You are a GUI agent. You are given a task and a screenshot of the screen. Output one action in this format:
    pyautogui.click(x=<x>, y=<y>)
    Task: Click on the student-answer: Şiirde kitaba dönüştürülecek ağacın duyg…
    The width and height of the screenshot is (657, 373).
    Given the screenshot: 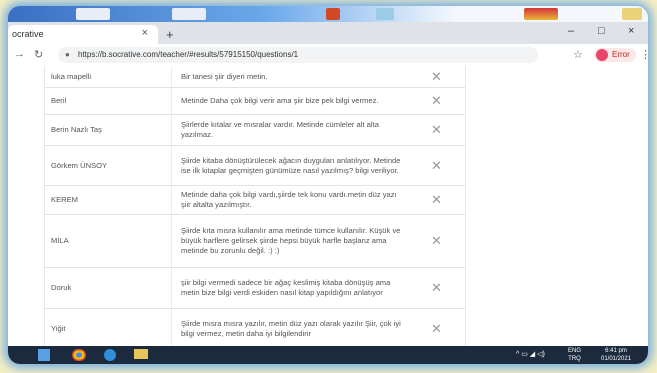 What is the action you would take?
    pyautogui.click(x=289, y=165)
    